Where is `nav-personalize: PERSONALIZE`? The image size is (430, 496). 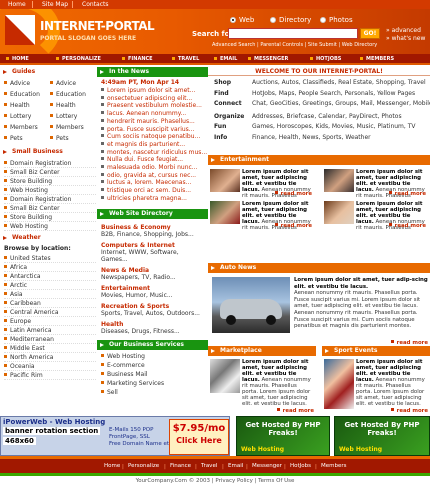 nav-personalize: PERSONALIZE is located at coordinates (81, 59).